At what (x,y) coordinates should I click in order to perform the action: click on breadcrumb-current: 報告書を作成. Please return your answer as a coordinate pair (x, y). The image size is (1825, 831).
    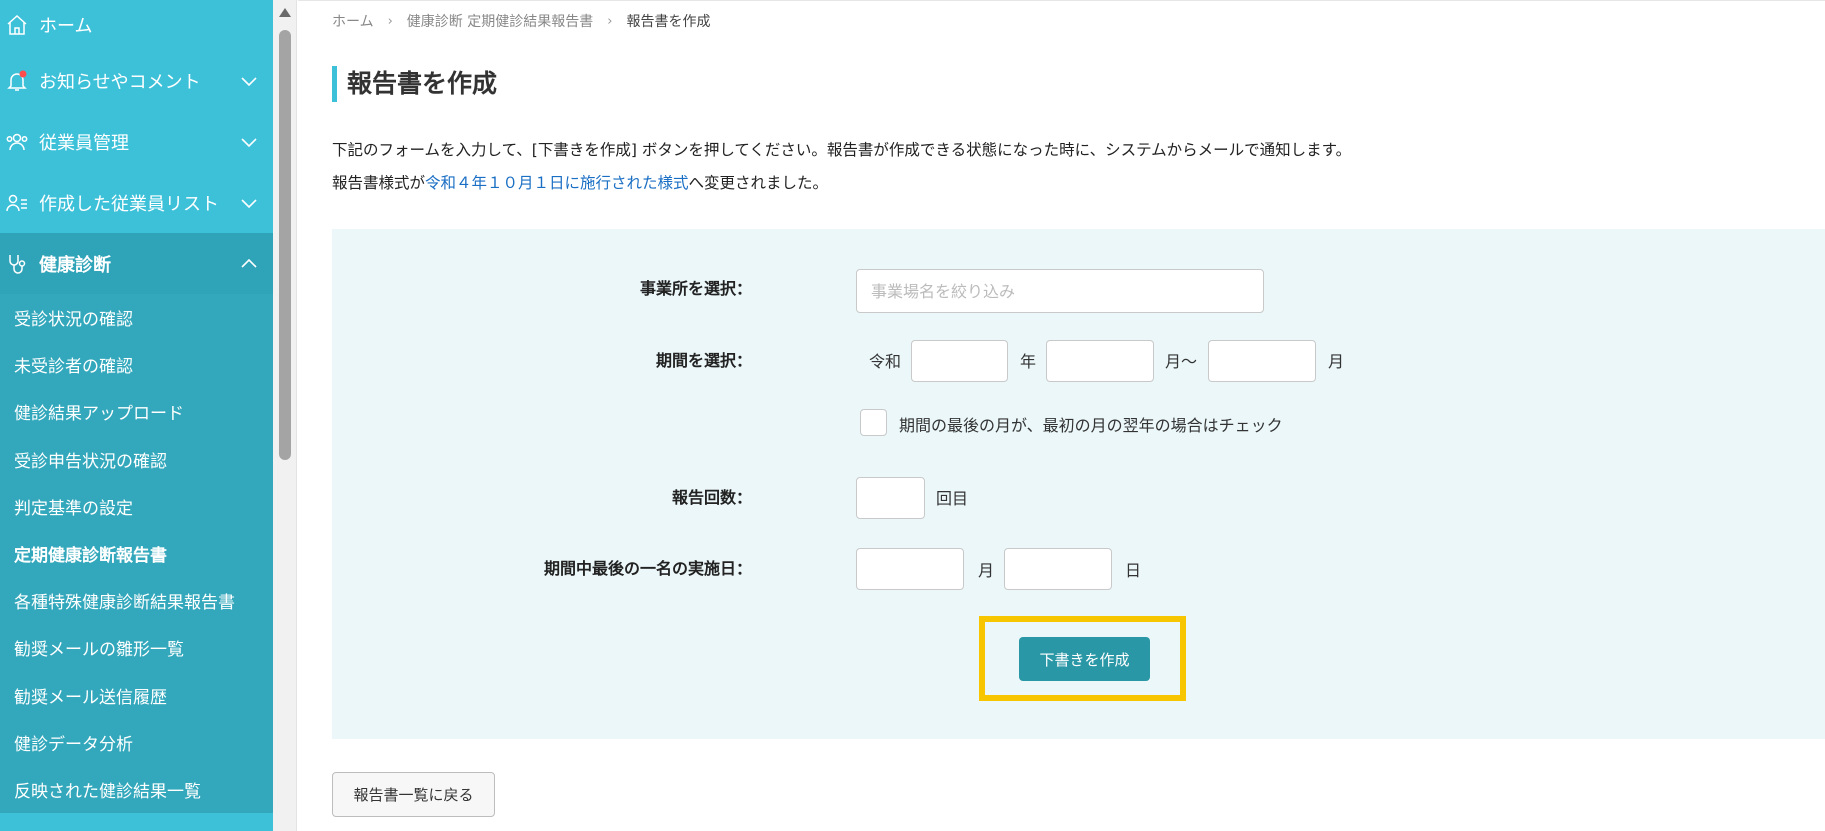
    Looking at the image, I should click on (668, 22).